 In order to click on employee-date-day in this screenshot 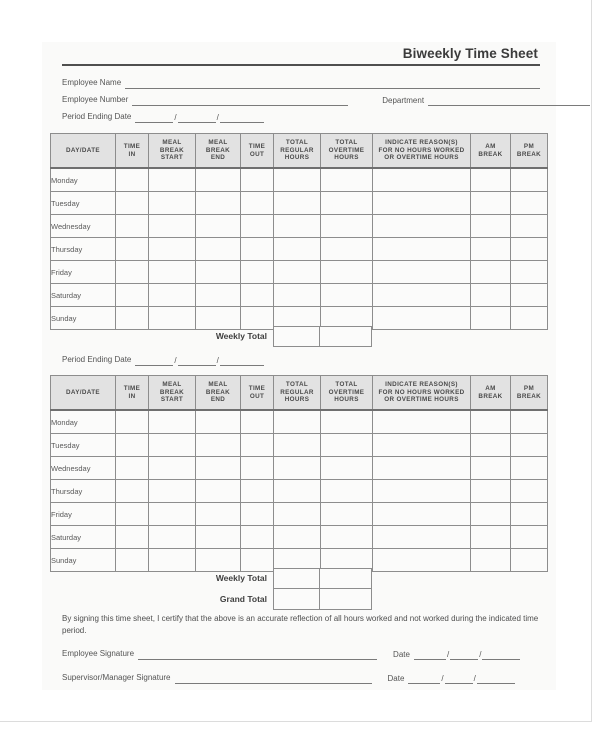, I will do `click(464, 654)`.